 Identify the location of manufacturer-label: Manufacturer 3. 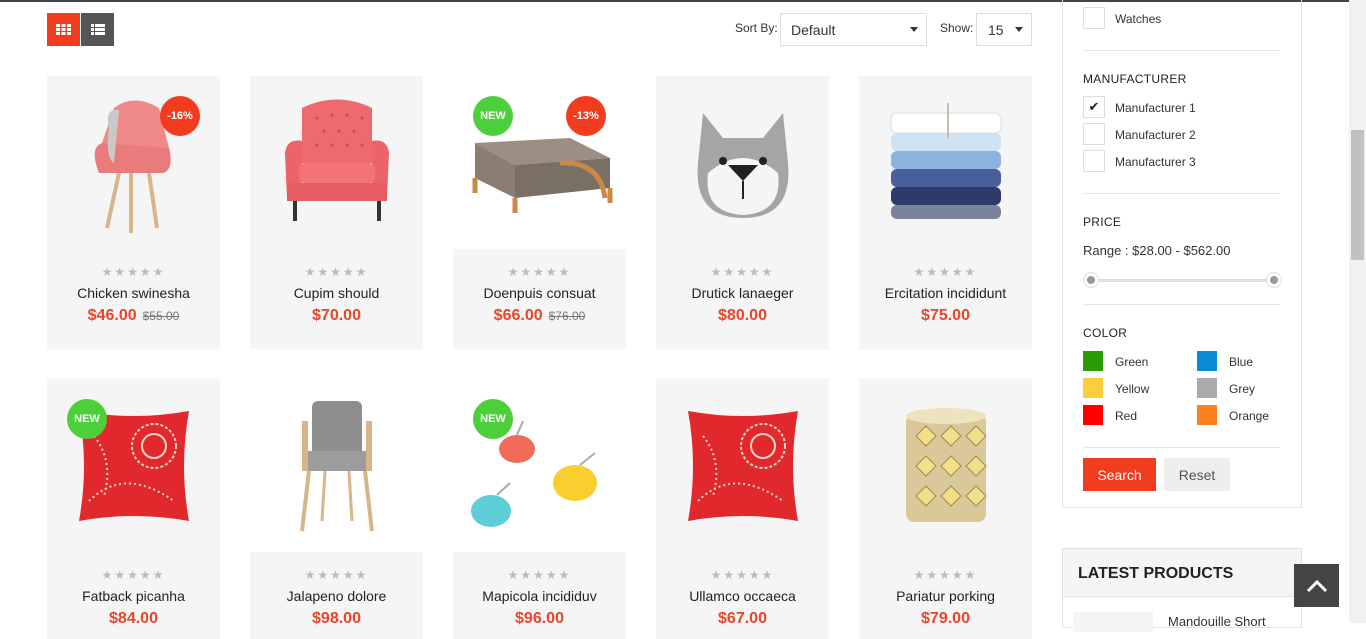
(1155, 162).